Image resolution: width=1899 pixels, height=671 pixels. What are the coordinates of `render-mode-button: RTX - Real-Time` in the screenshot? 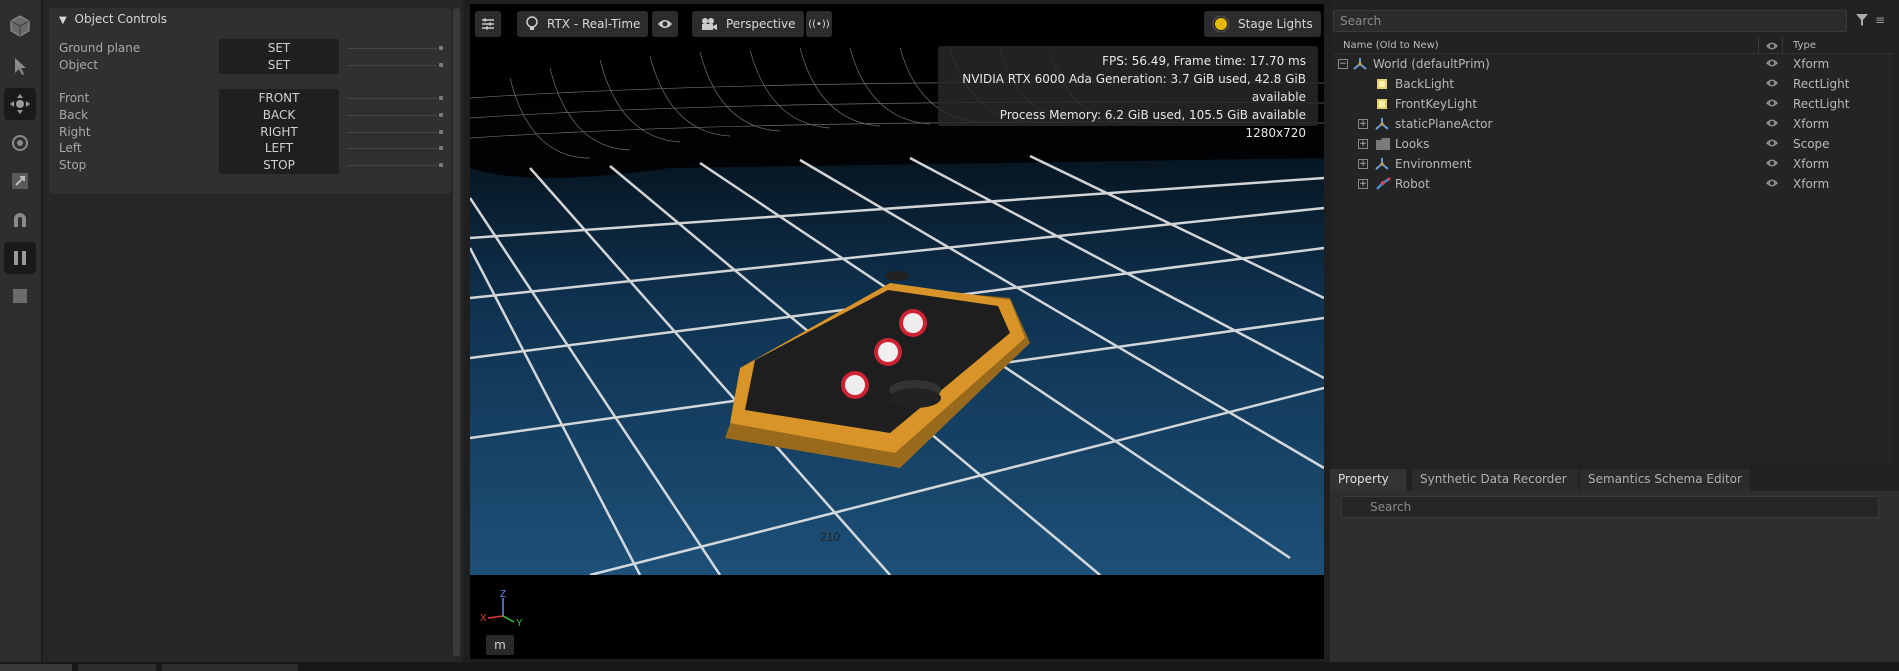 It's located at (583, 24).